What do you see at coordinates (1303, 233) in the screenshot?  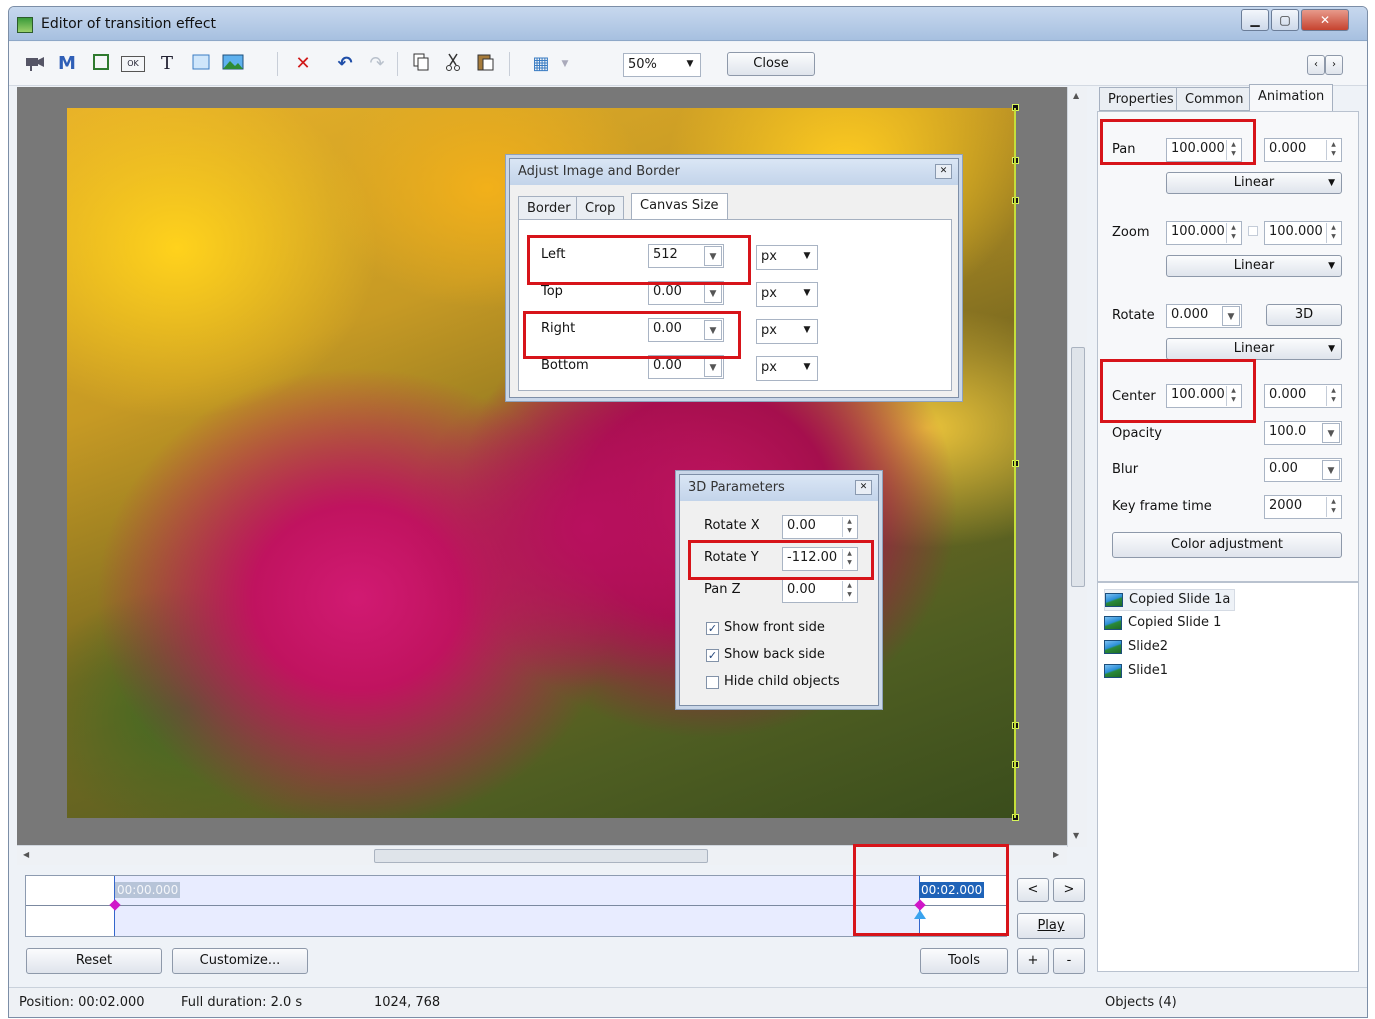 I see `zoom-y-field: 100.000 ▲ ▼` at bounding box center [1303, 233].